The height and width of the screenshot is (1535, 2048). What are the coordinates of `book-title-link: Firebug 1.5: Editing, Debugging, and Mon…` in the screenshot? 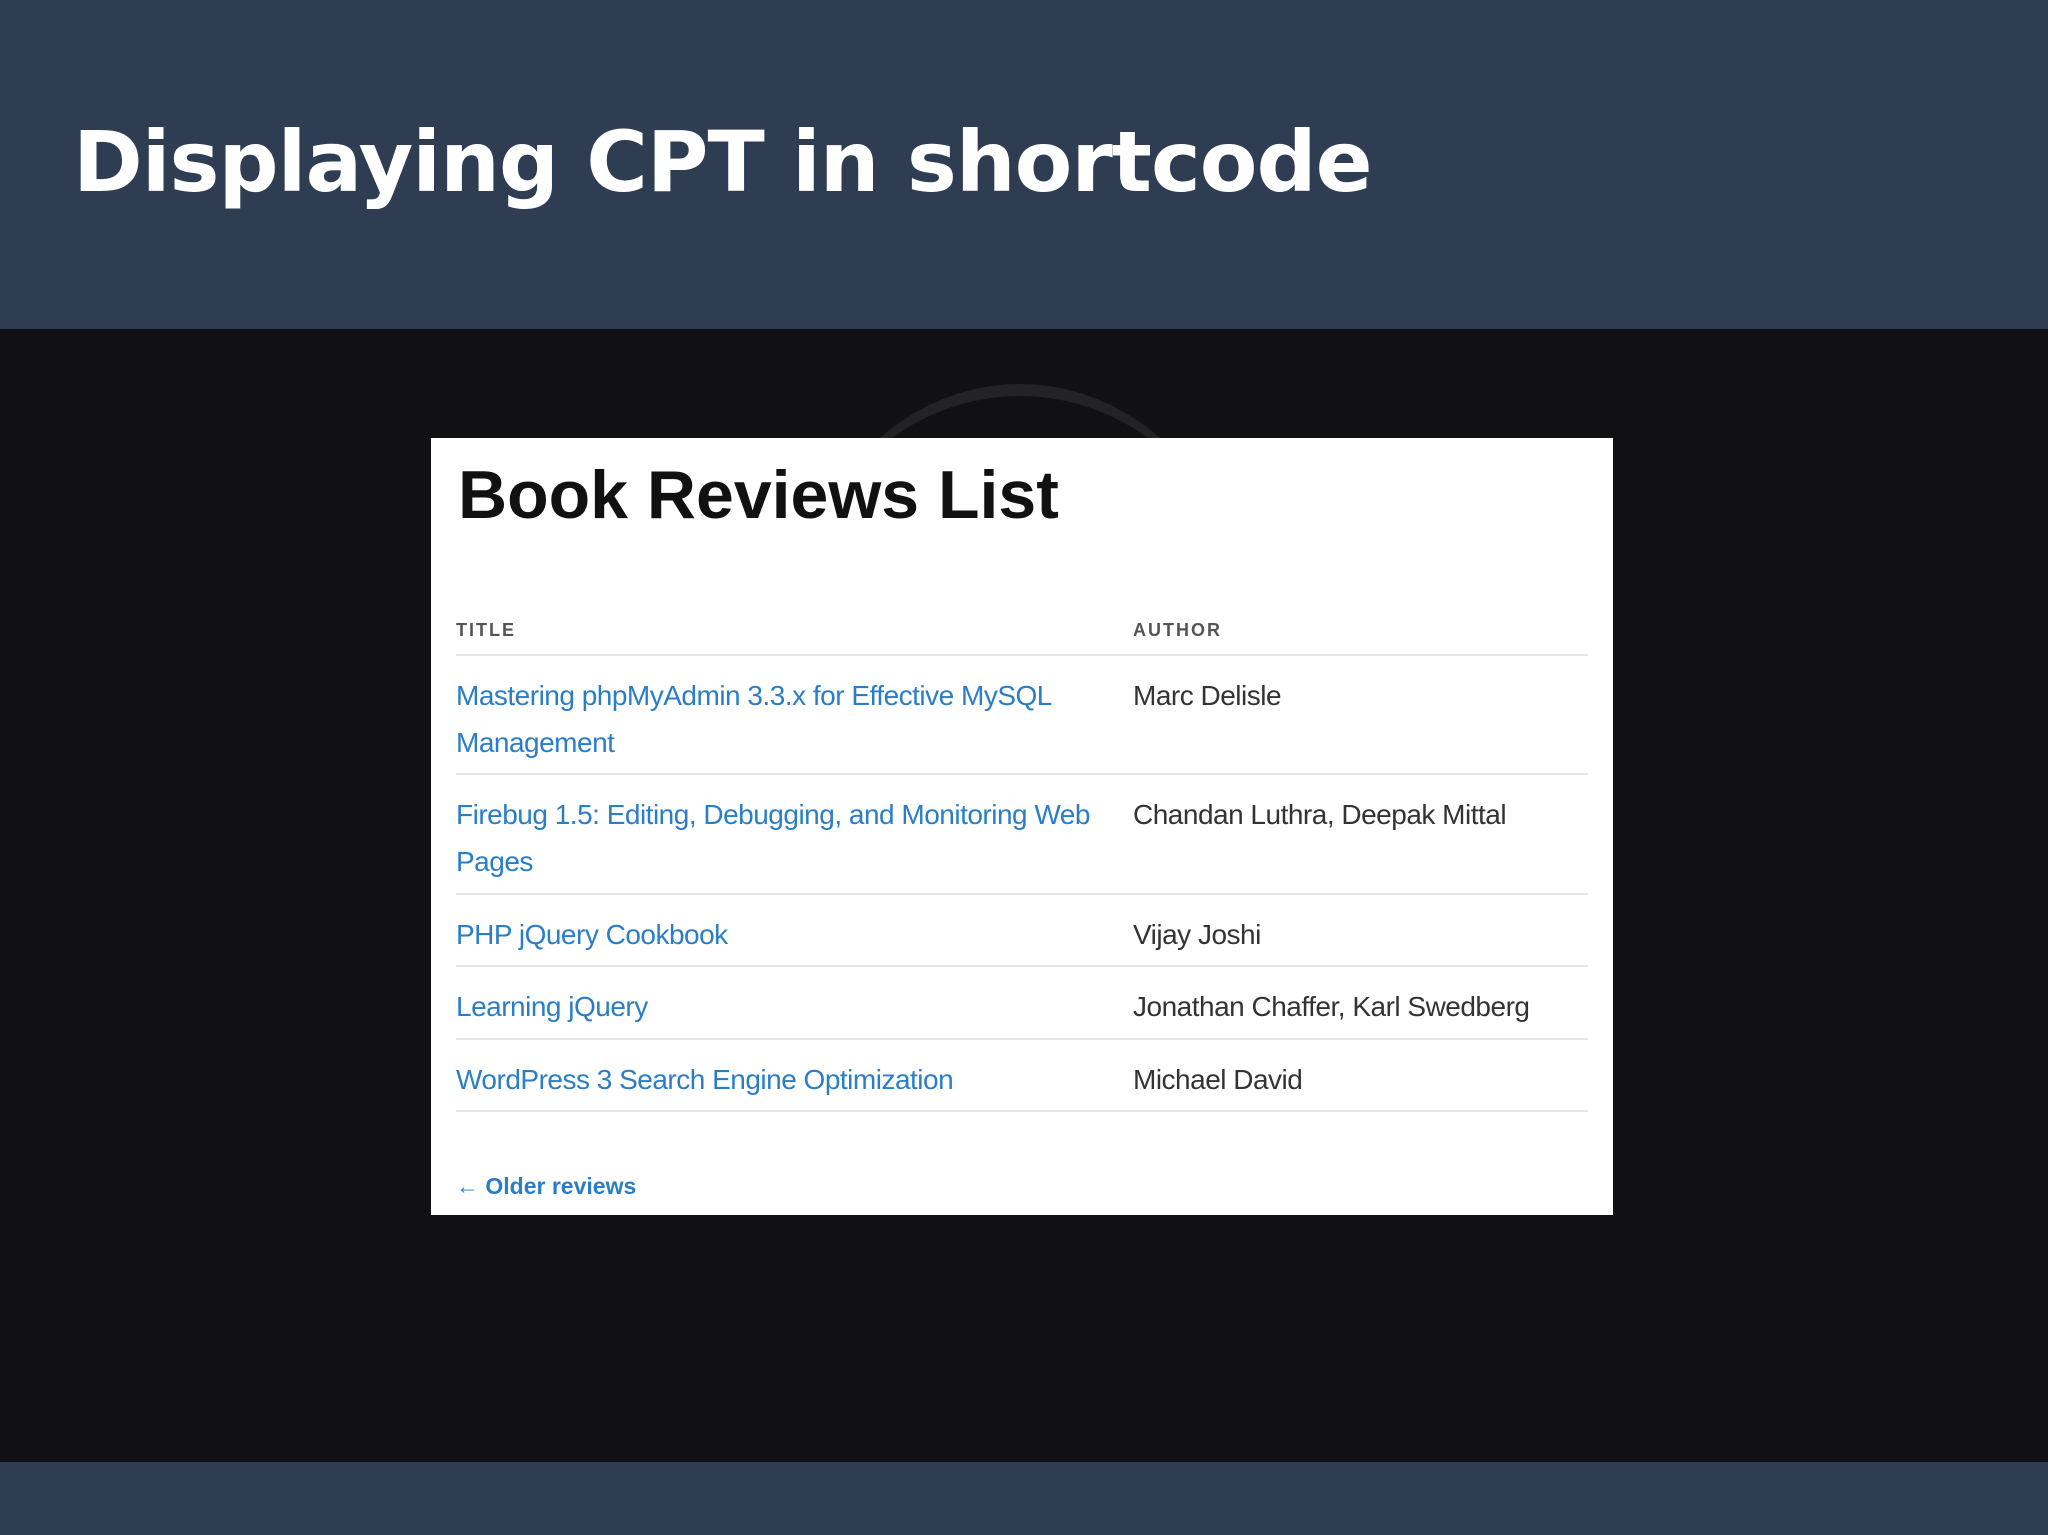 It's located at (791, 838).